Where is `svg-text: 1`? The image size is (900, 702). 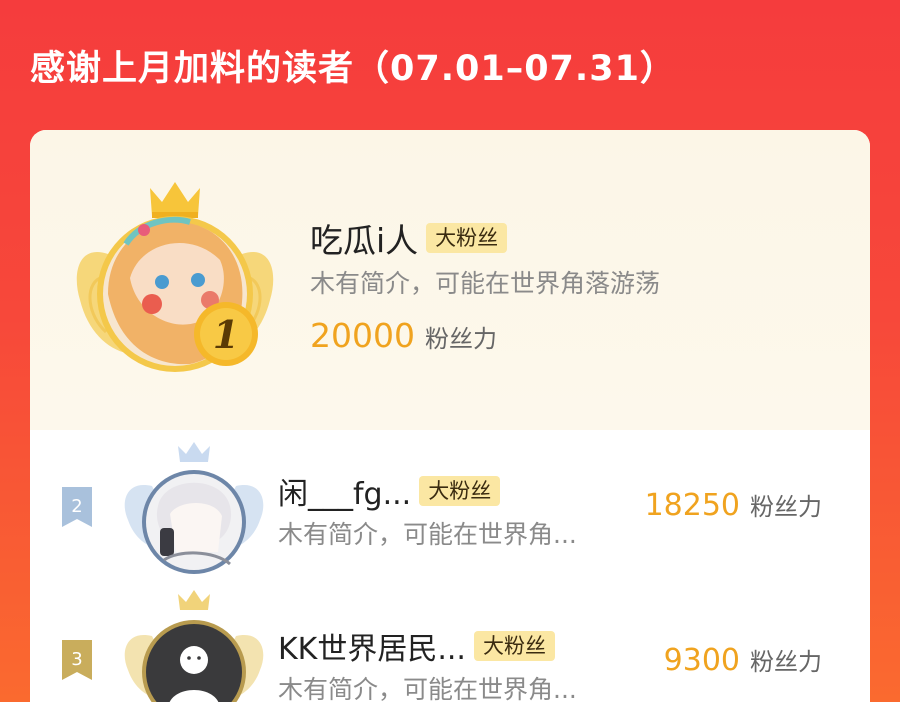
svg-text: 1 is located at coordinates (226, 334).